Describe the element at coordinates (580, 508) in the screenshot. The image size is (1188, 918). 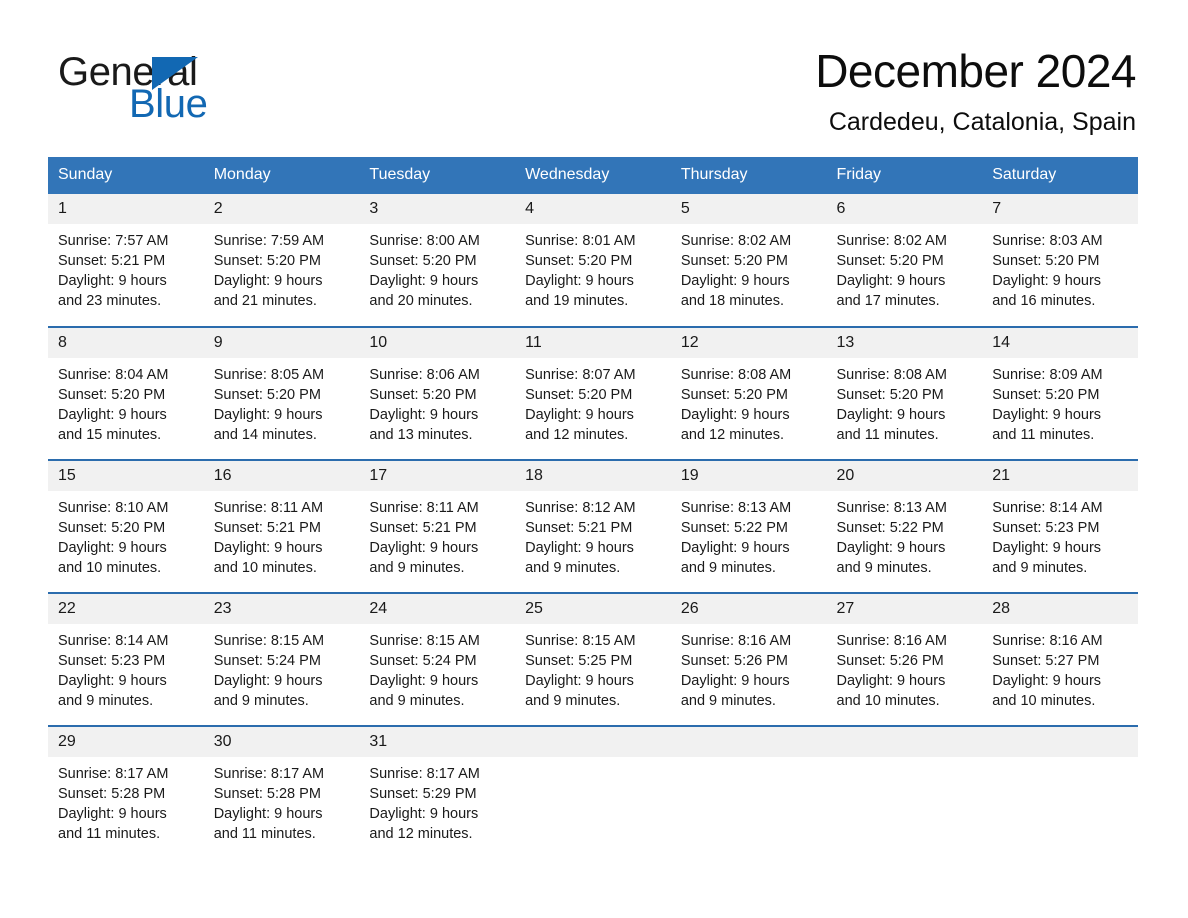
I see `sunrise-text: Sunrise: 8:12 AM` at that location.